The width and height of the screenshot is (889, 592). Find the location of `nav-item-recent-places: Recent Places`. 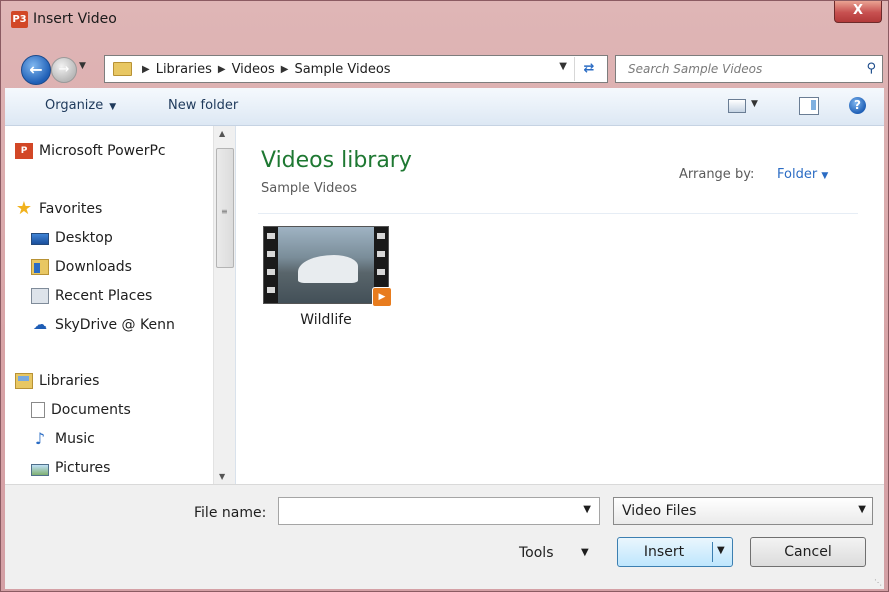

nav-item-recent-places: Recent Places is located at coordinates (91, 296).